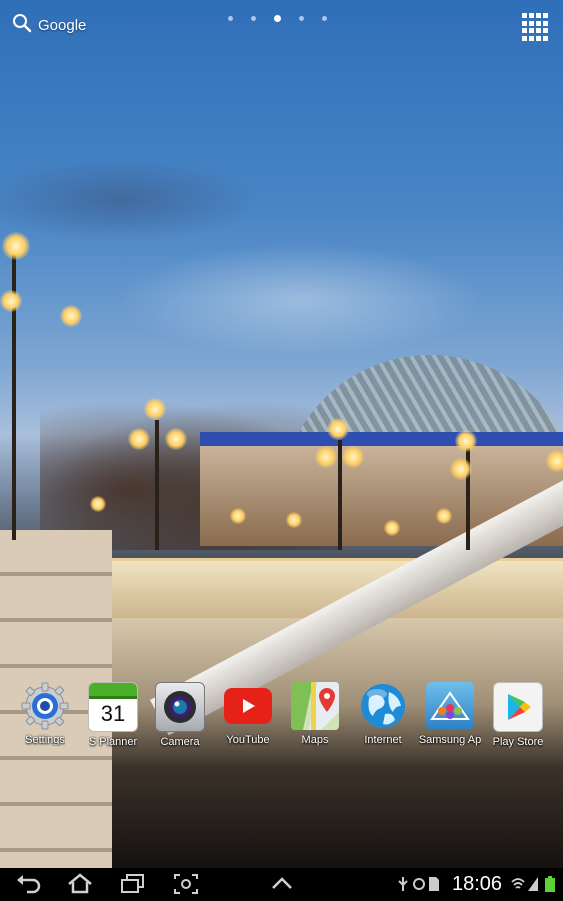 This screenshot has height=901, width=563. I want to click on app-settings: Settings, so click(45, 714).